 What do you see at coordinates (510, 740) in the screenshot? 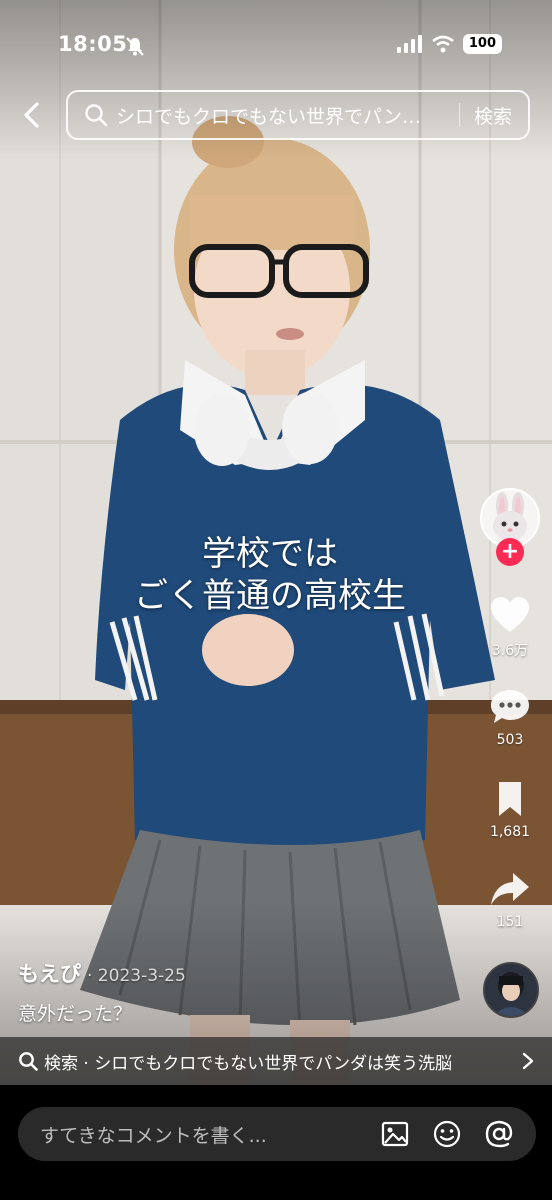
I see `comment-count: 503` at bounding box center [510, 740].